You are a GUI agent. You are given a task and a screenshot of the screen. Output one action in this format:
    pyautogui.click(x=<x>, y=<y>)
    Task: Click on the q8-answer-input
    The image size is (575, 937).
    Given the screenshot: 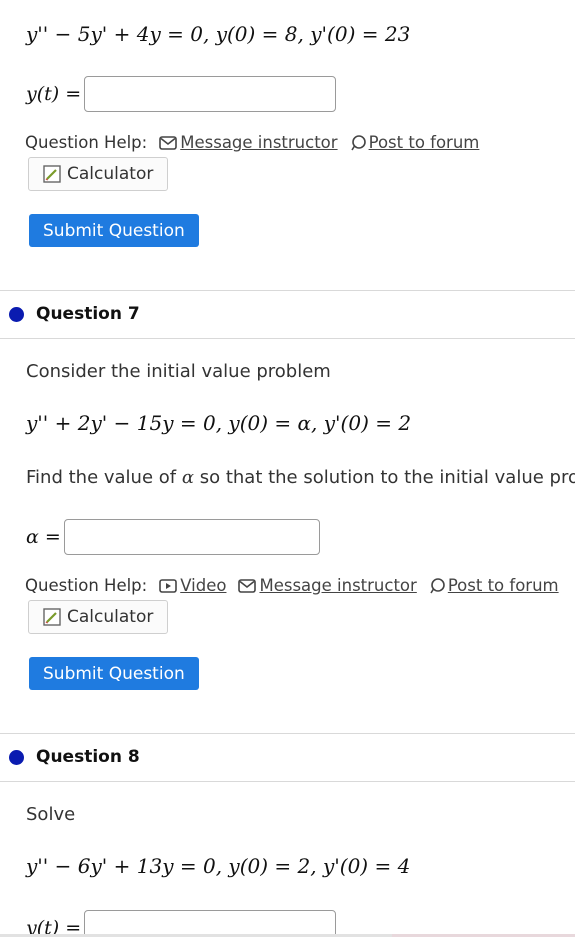 What is the action you would take?
    pyautogui.click(x=210, y=923)
    